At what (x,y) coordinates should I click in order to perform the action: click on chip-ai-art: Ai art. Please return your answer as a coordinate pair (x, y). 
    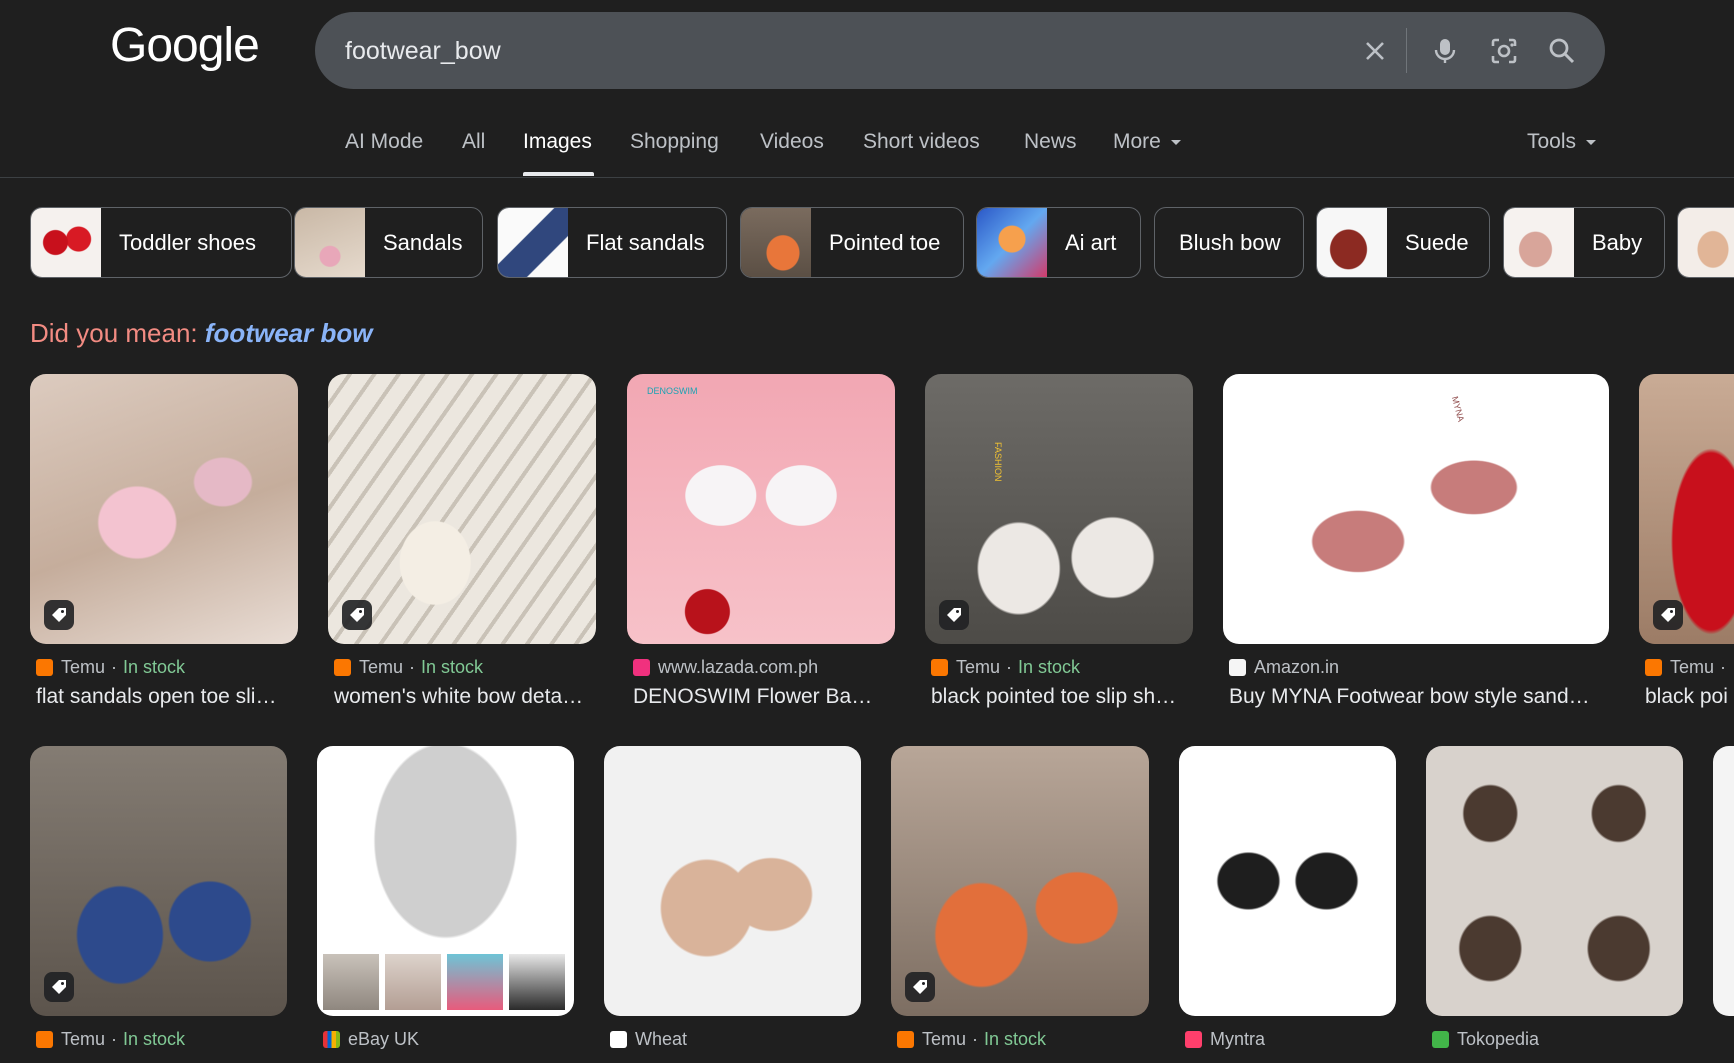
    Looking at the image, I should click on (1058, 242).